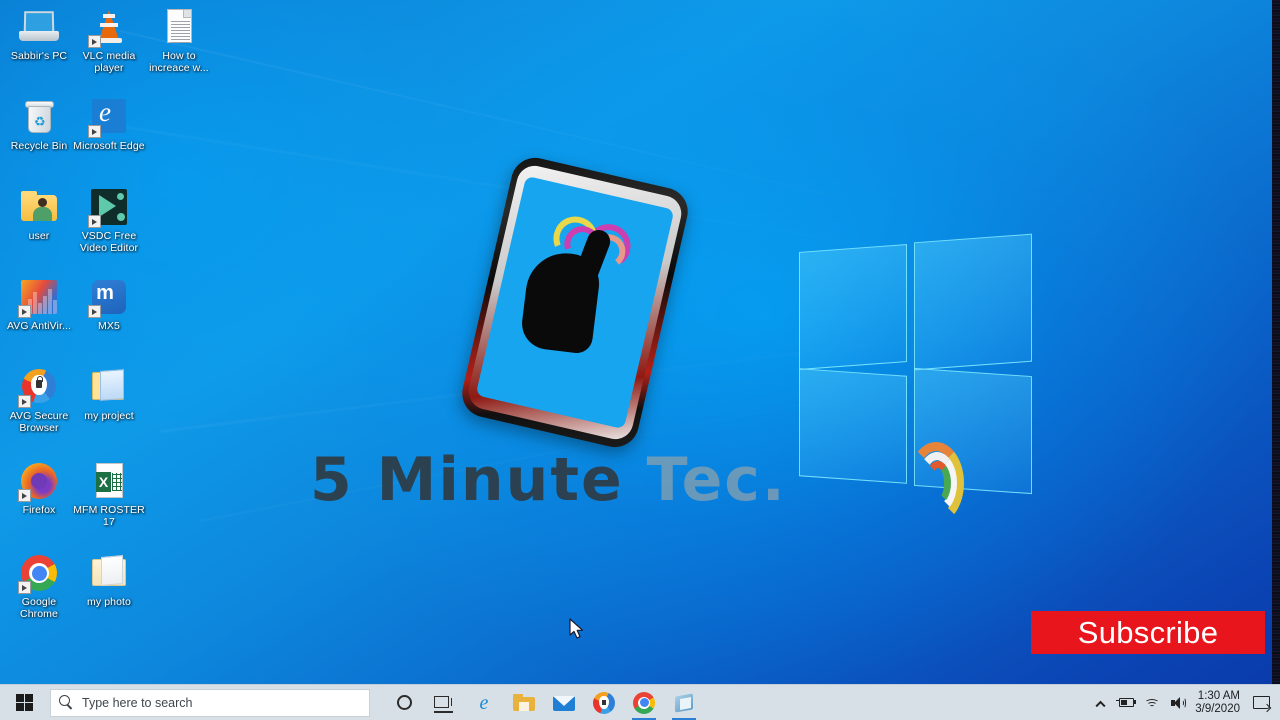 The height and width of the screenshot is (720, 1280). Describe the element at coordinates (39, 481) in the screenshot. I see `firefox-icon` at that location.